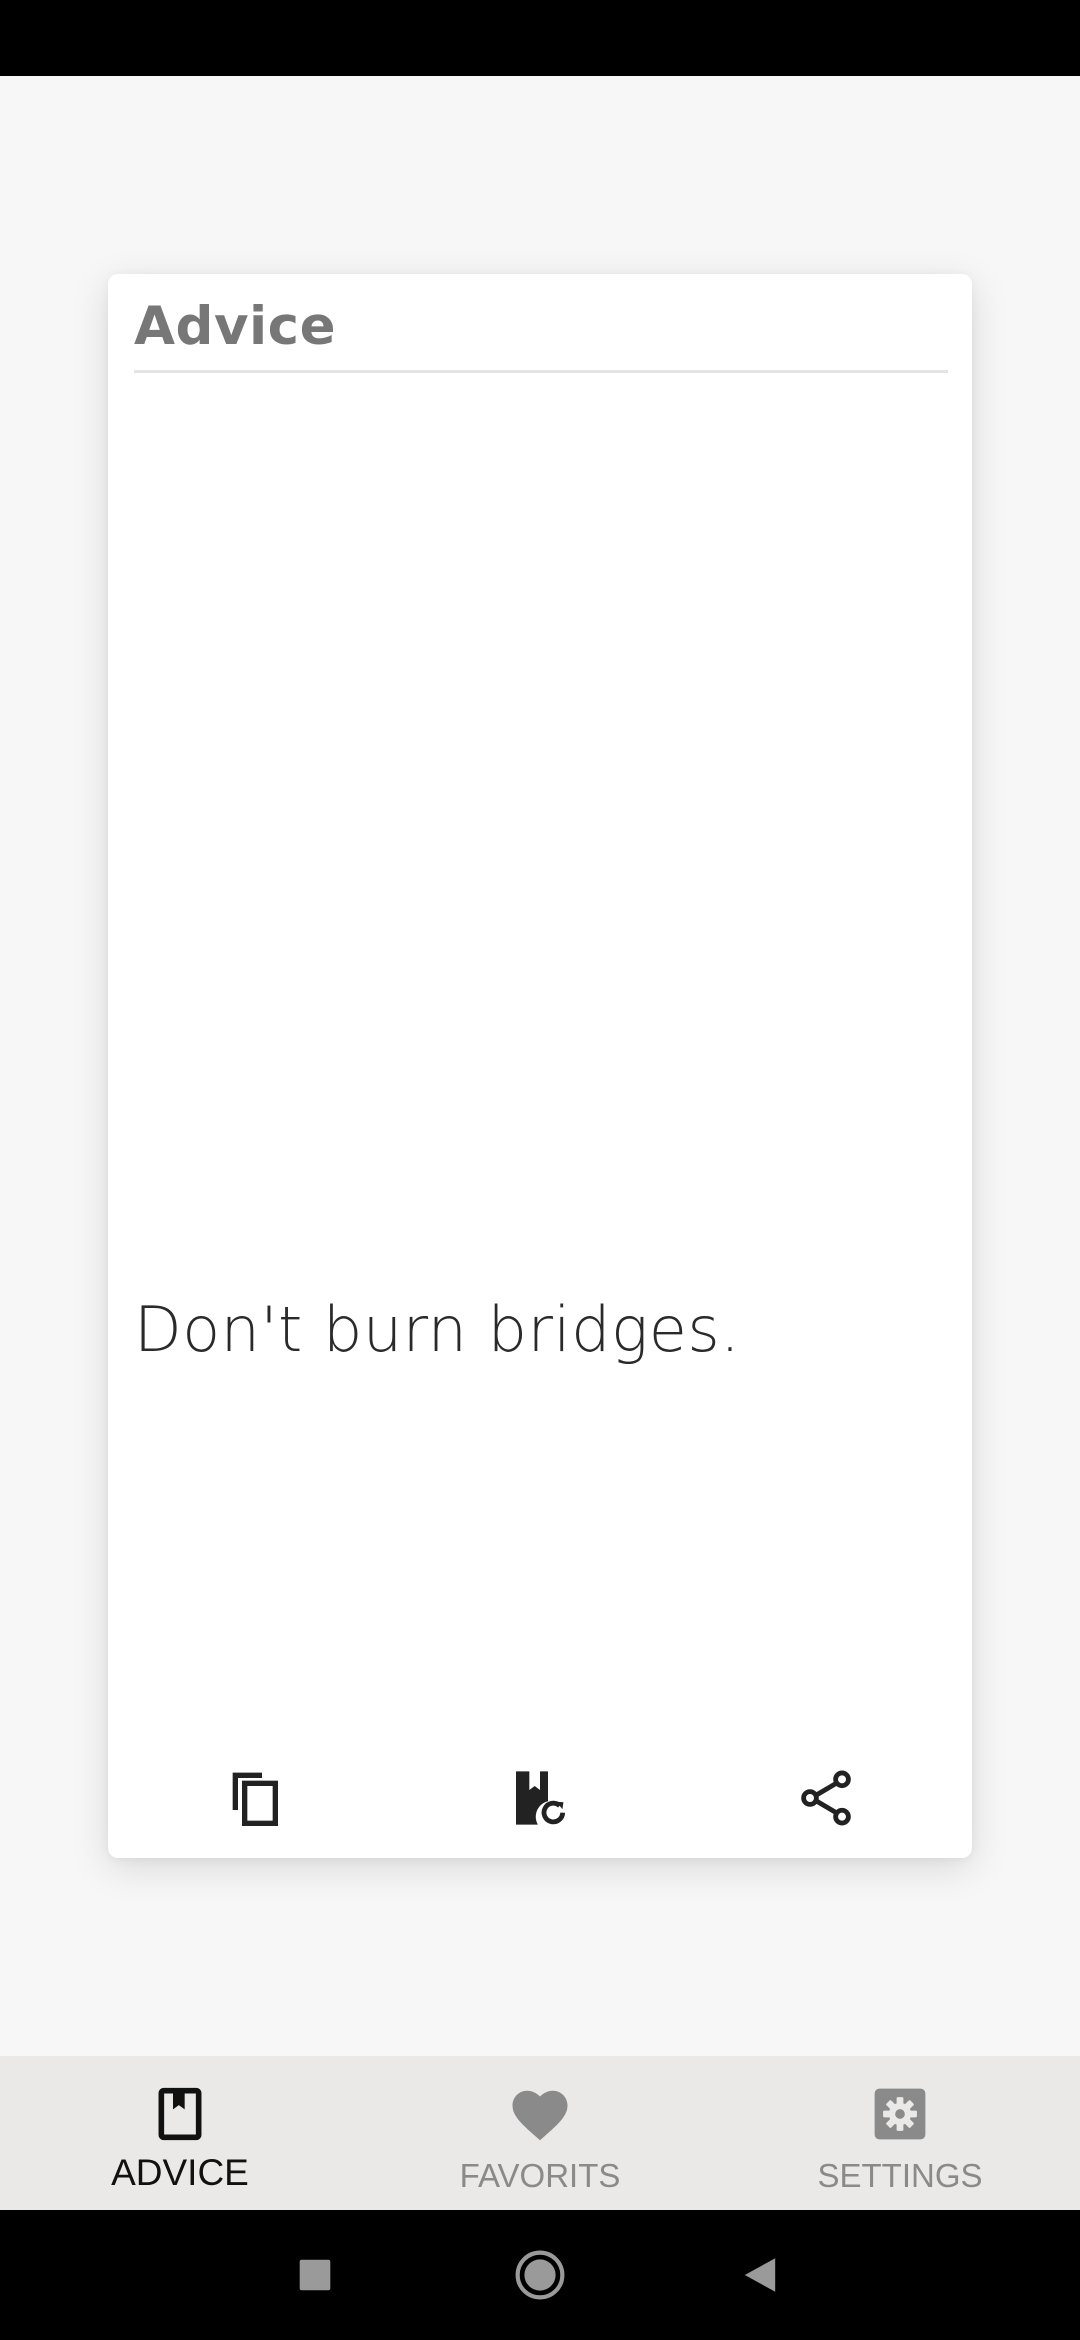  I want to click on back-button, so click(760, 2275).